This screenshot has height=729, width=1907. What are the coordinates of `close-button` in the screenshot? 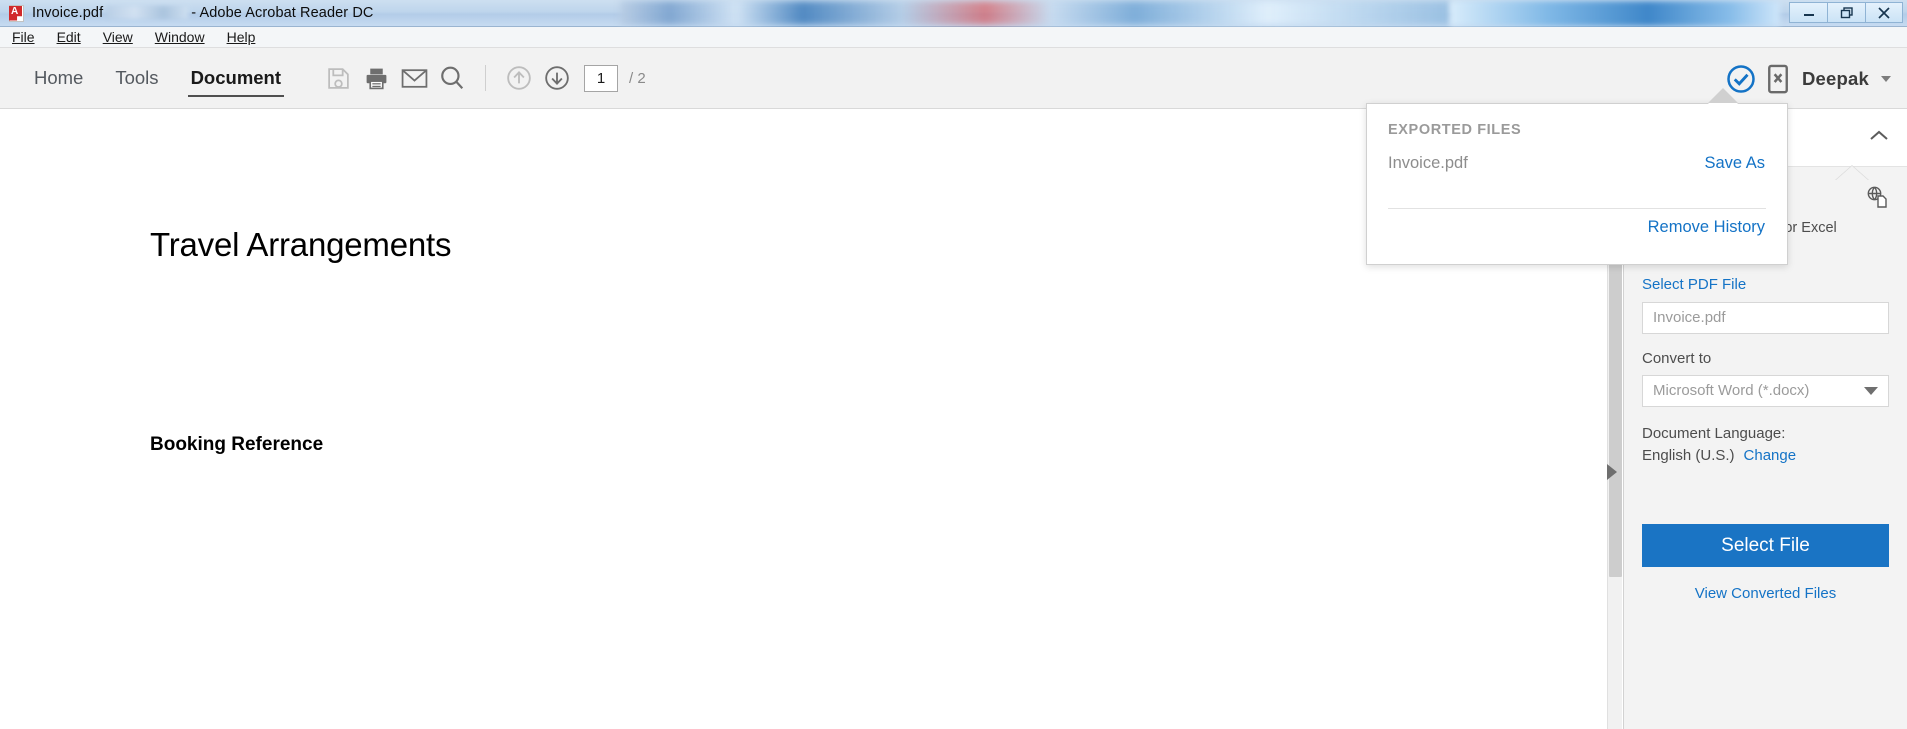 It's located at (1884, 12).